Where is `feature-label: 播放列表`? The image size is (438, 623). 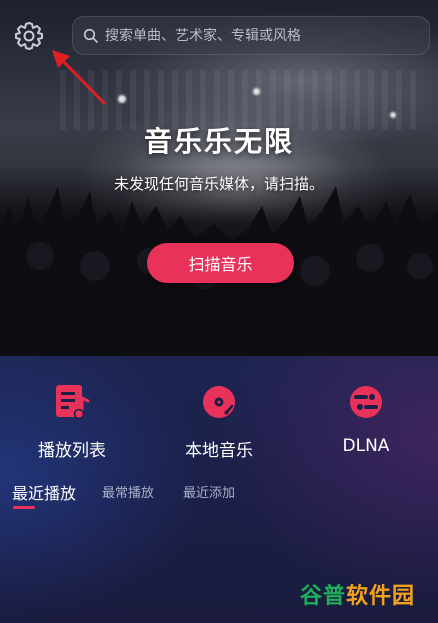 feature-label: 播放列表 is located at coordinates (72, 451).